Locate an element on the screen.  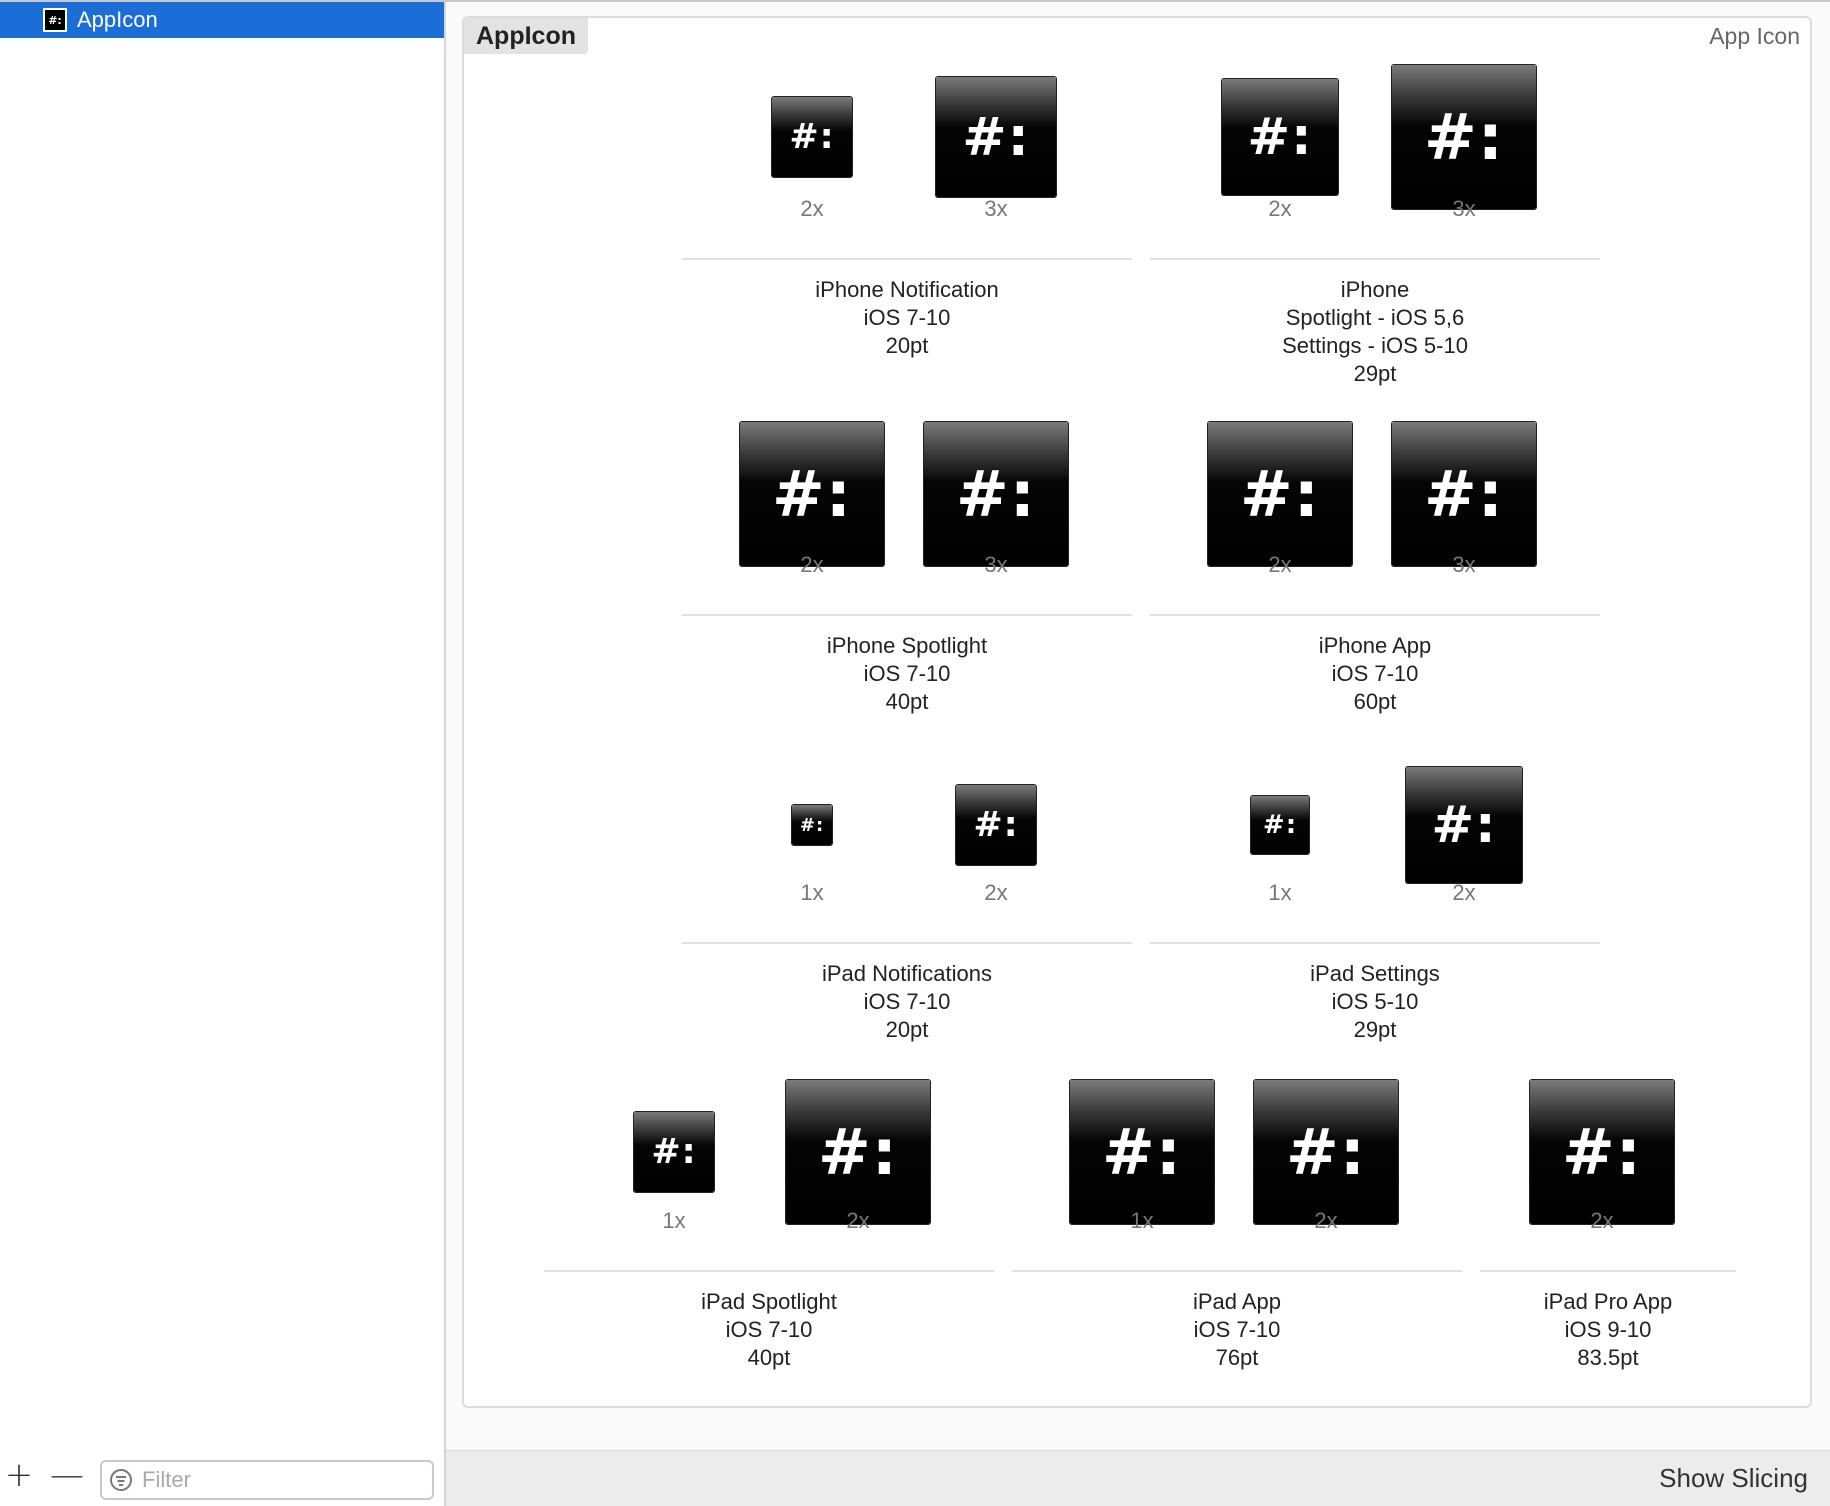
icon-group-caption: iPad Notifications iOS 7-10 20pt is located at coordinates (907, 1002).